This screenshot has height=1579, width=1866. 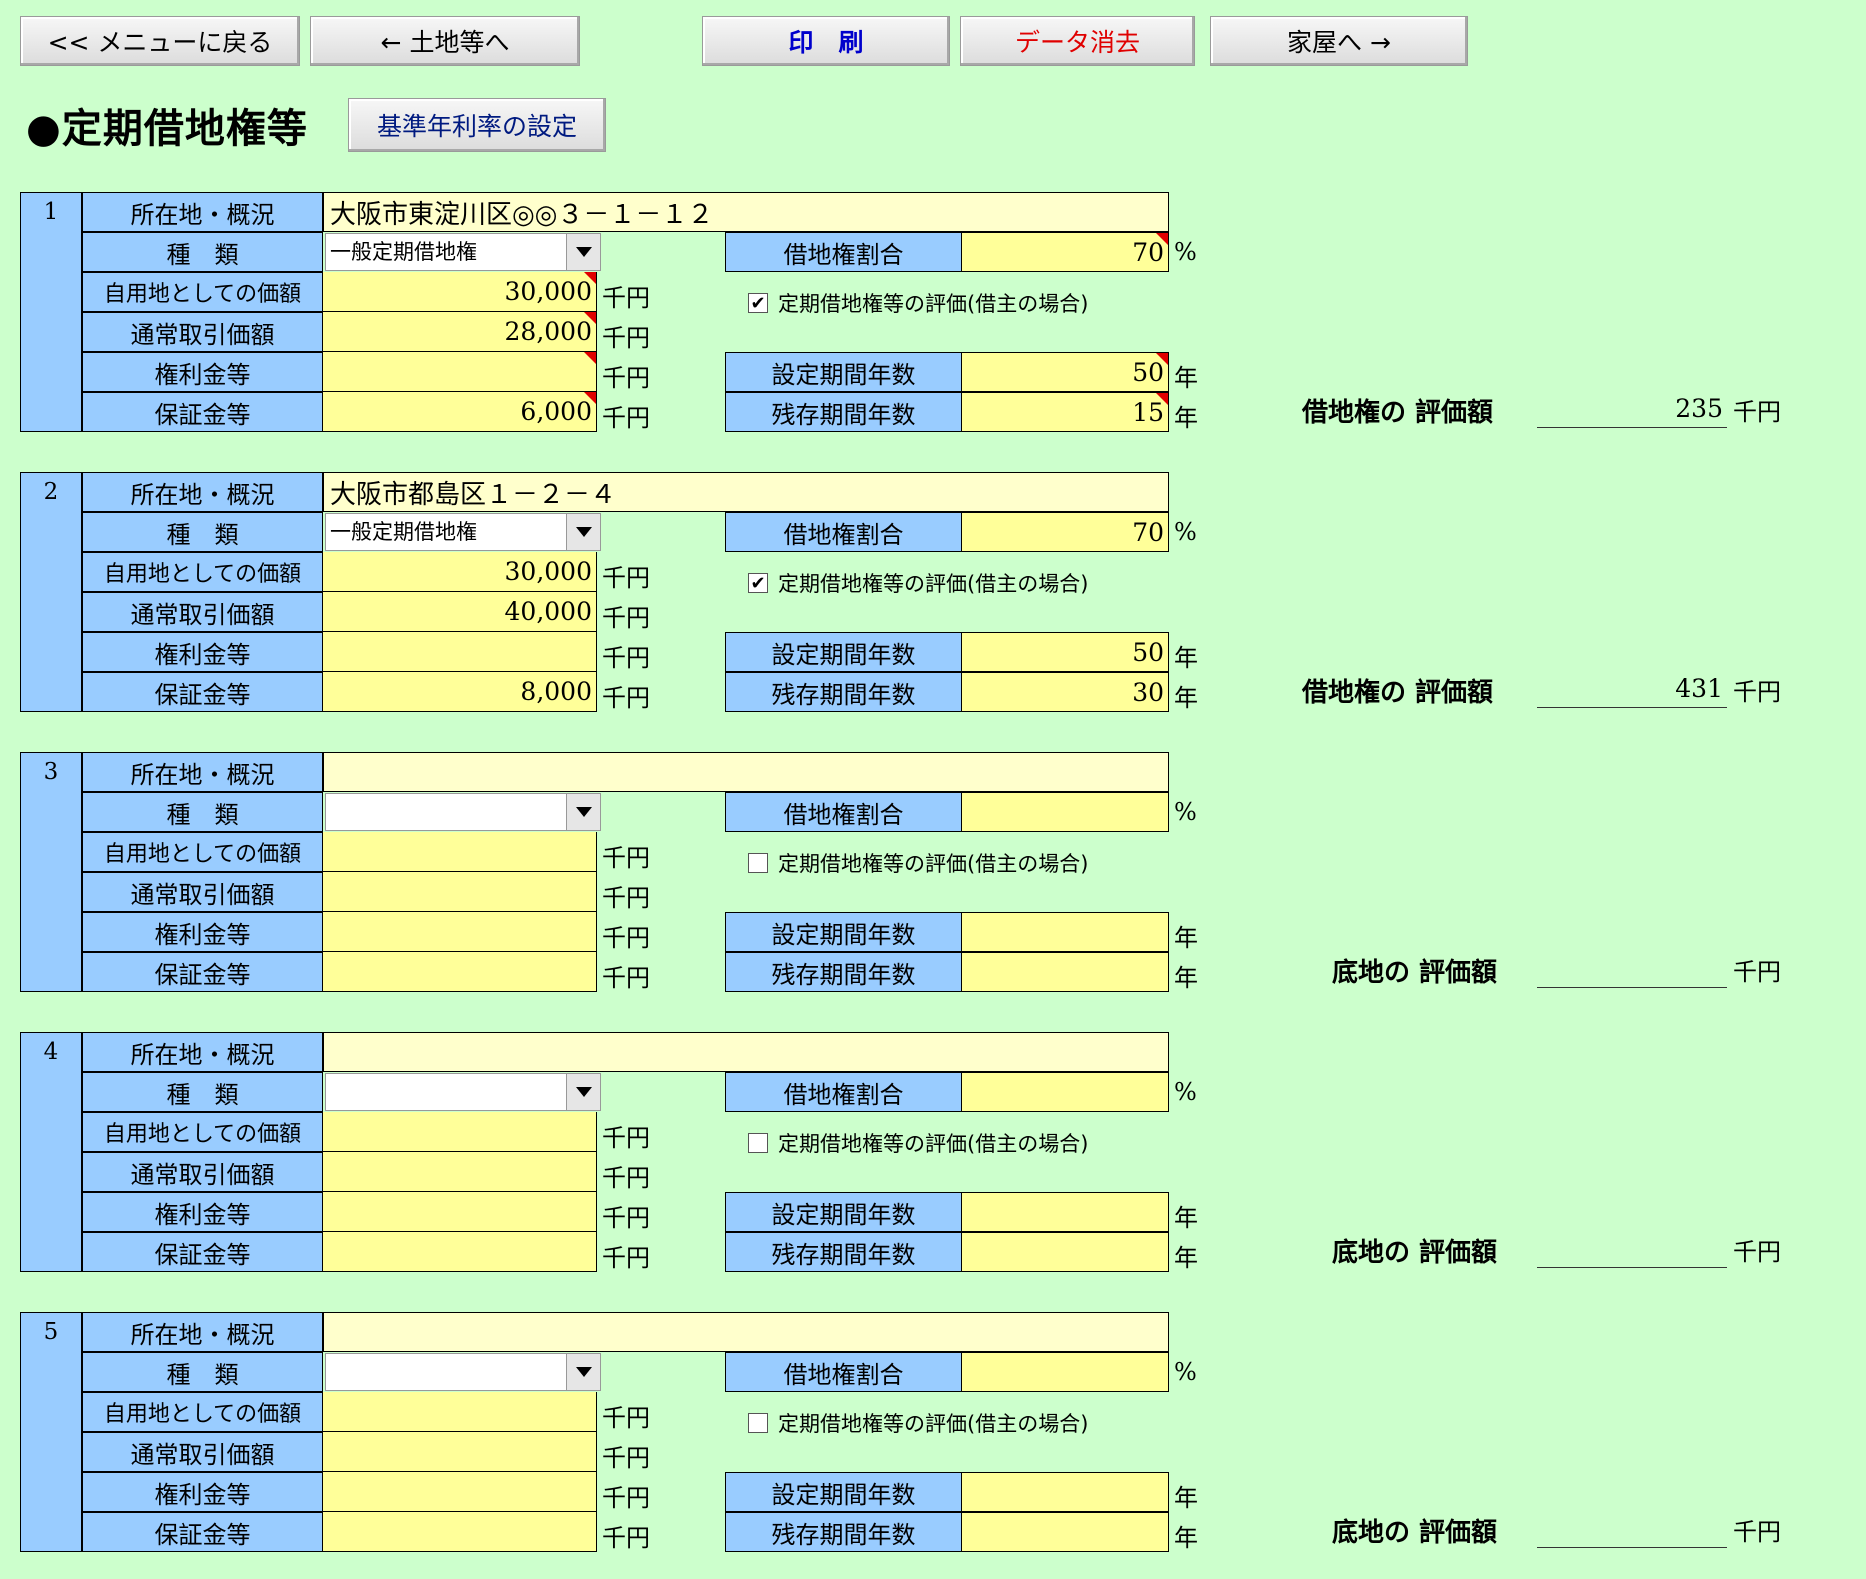 What do you see at coordinates (445, 41) in the screenshot?
I see `to-land-button: ← 土地等へ` at bounding box center [445, 41].